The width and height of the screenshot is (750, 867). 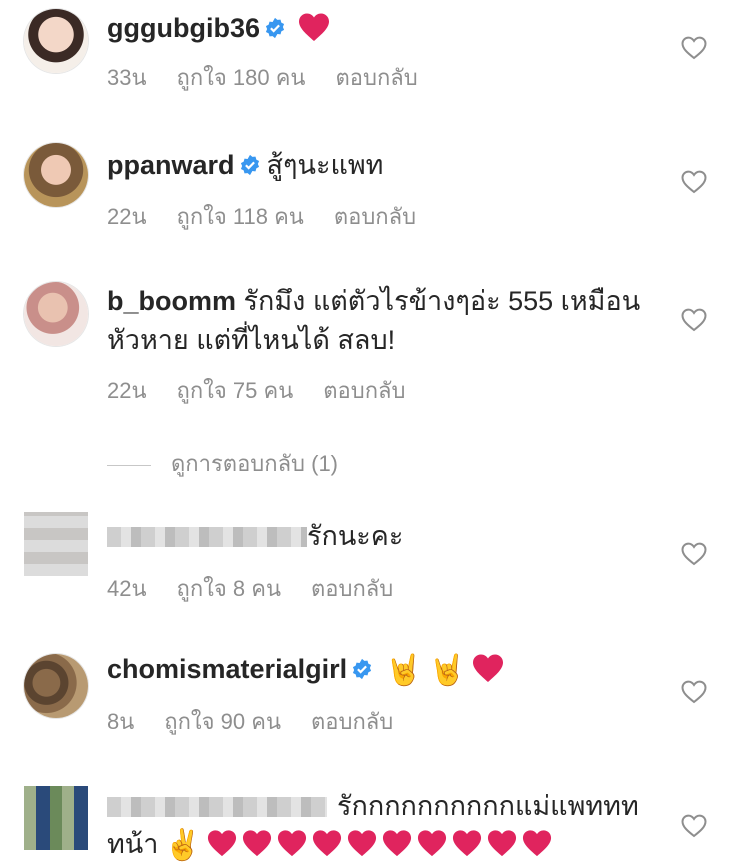 What do you see at coordinates (251, 340) in the screenshot?
I see `comment-text-line2: หัวหาย แต่ที่ไหนได้ สลบ!` at bounding box center [251, 340].